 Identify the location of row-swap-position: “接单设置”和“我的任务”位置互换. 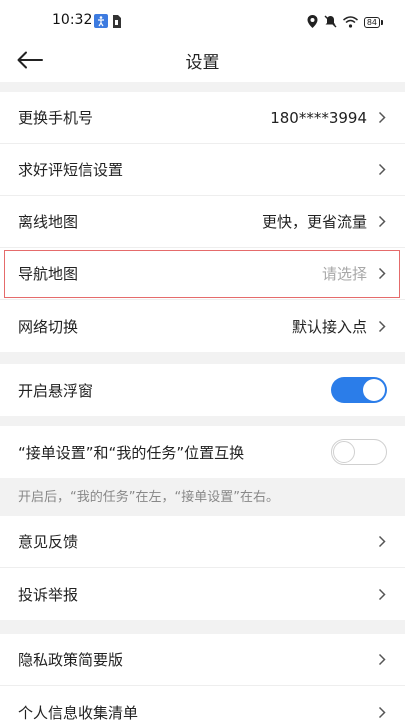
(202, 452).